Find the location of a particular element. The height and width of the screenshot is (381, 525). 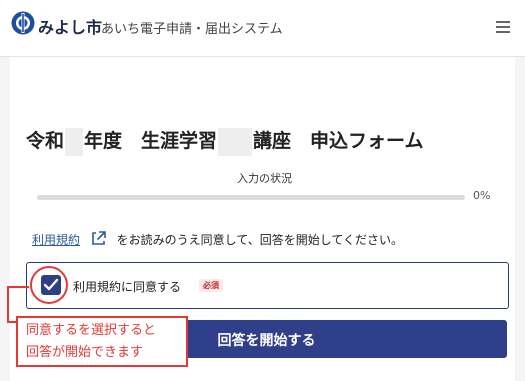

title-part-end: 講座 申込フォーム is located at coordinates (338, 141).